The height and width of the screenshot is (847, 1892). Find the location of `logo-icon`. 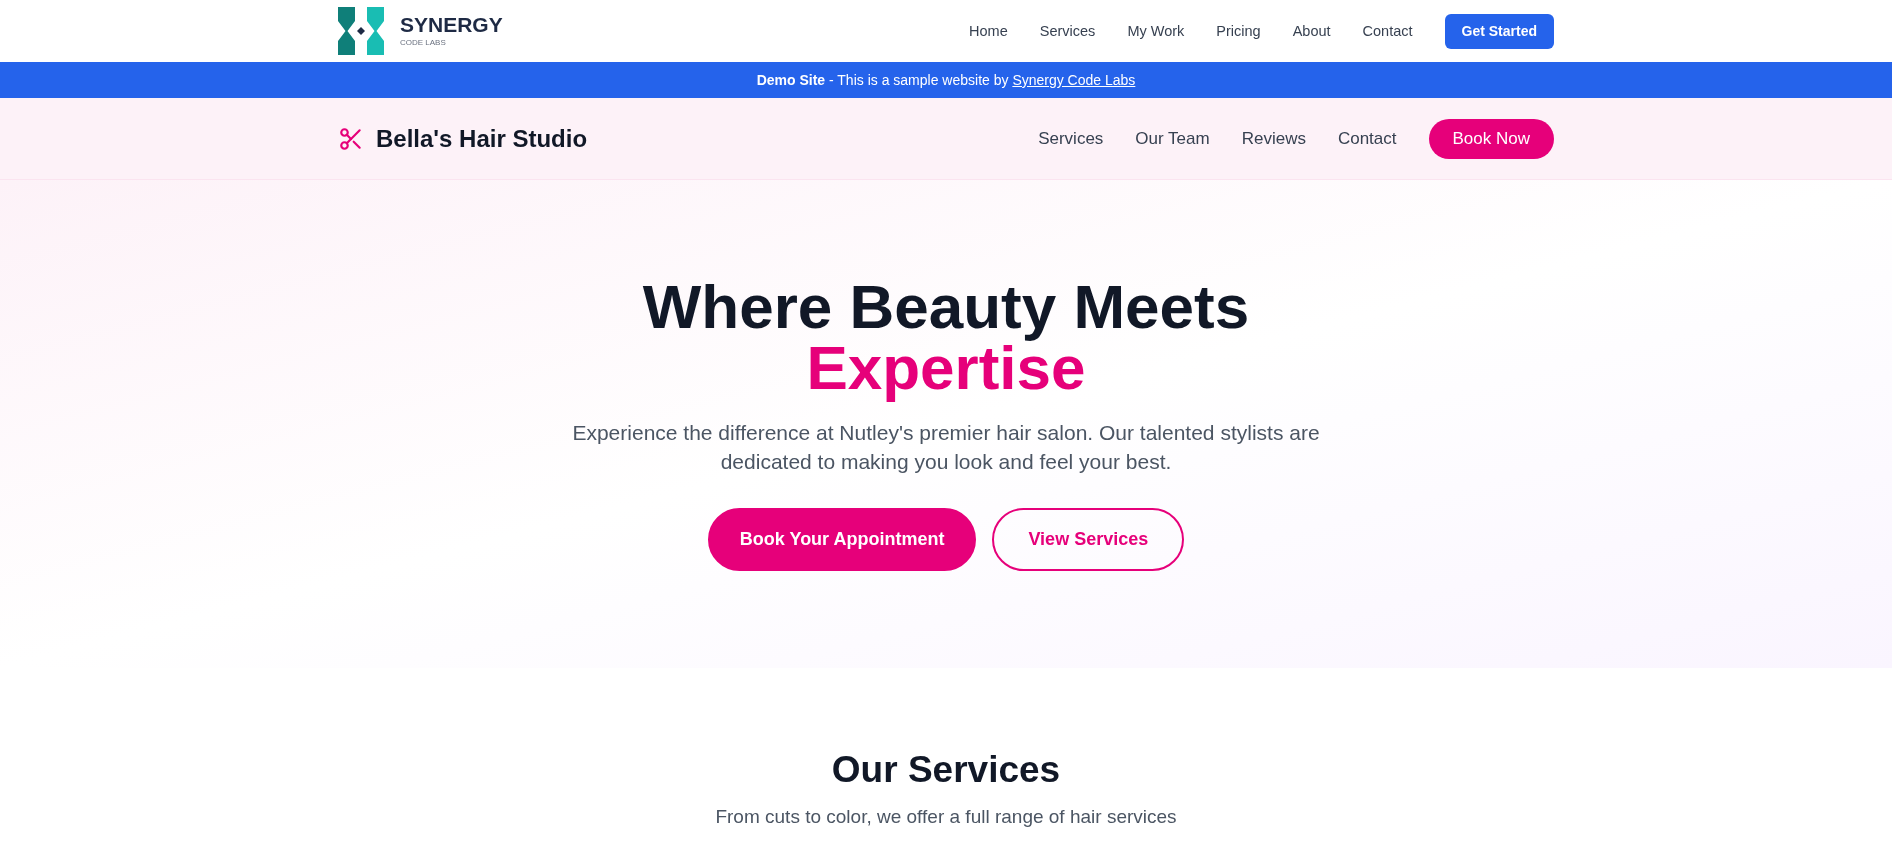

logo-icon is located at coordinates (361, 31).